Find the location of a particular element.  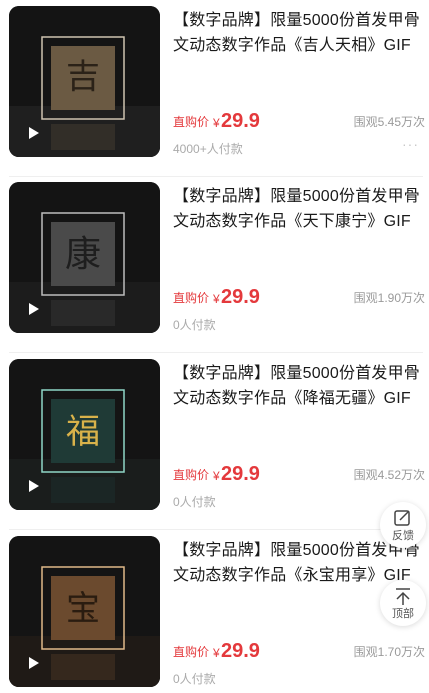

price-row: 直购价 ¥ 29.9 围观4.52万次 is located at coordinates (299, 473).